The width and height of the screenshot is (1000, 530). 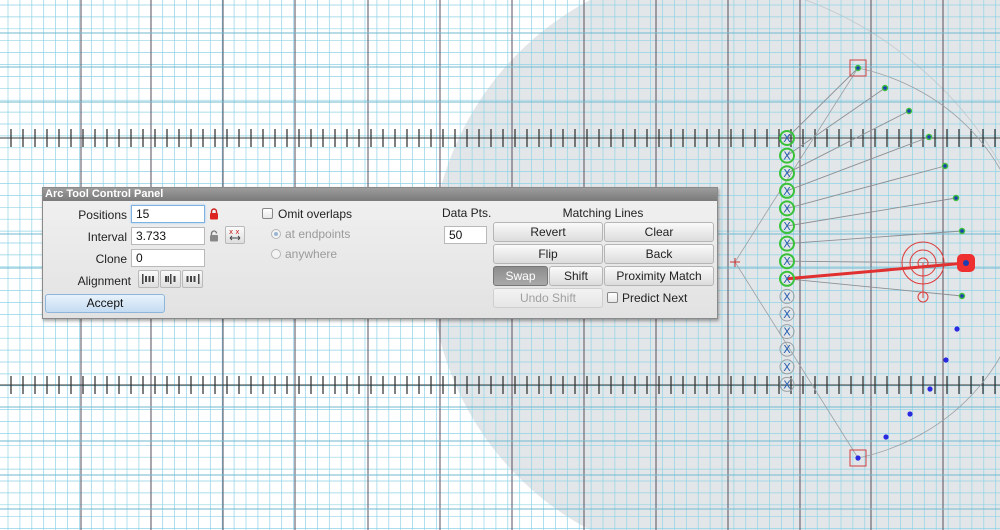 What do you see at coordinates (214, 236) in the screenshot?
I see `lock-open-icon` at bounding box center [214, 236].